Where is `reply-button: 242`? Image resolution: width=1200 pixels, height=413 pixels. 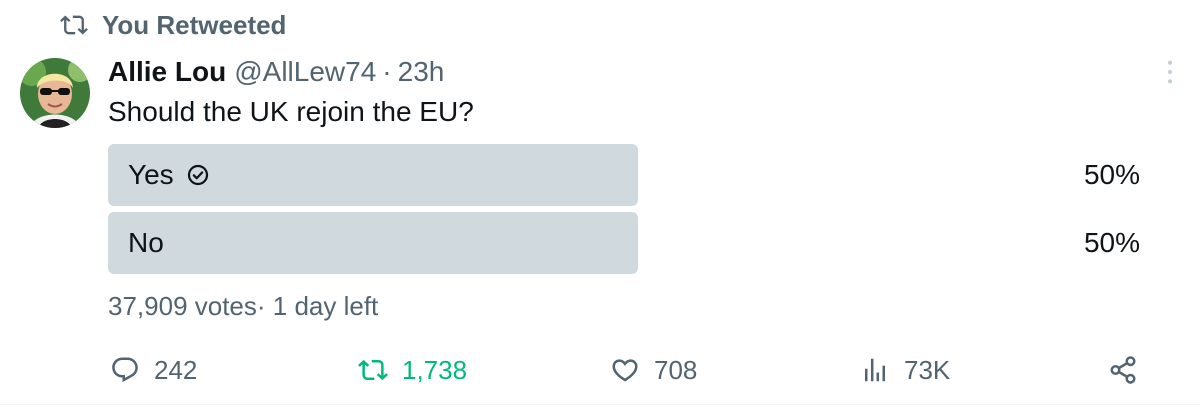 reply-button: 242 is located at coordinates (153, 370).